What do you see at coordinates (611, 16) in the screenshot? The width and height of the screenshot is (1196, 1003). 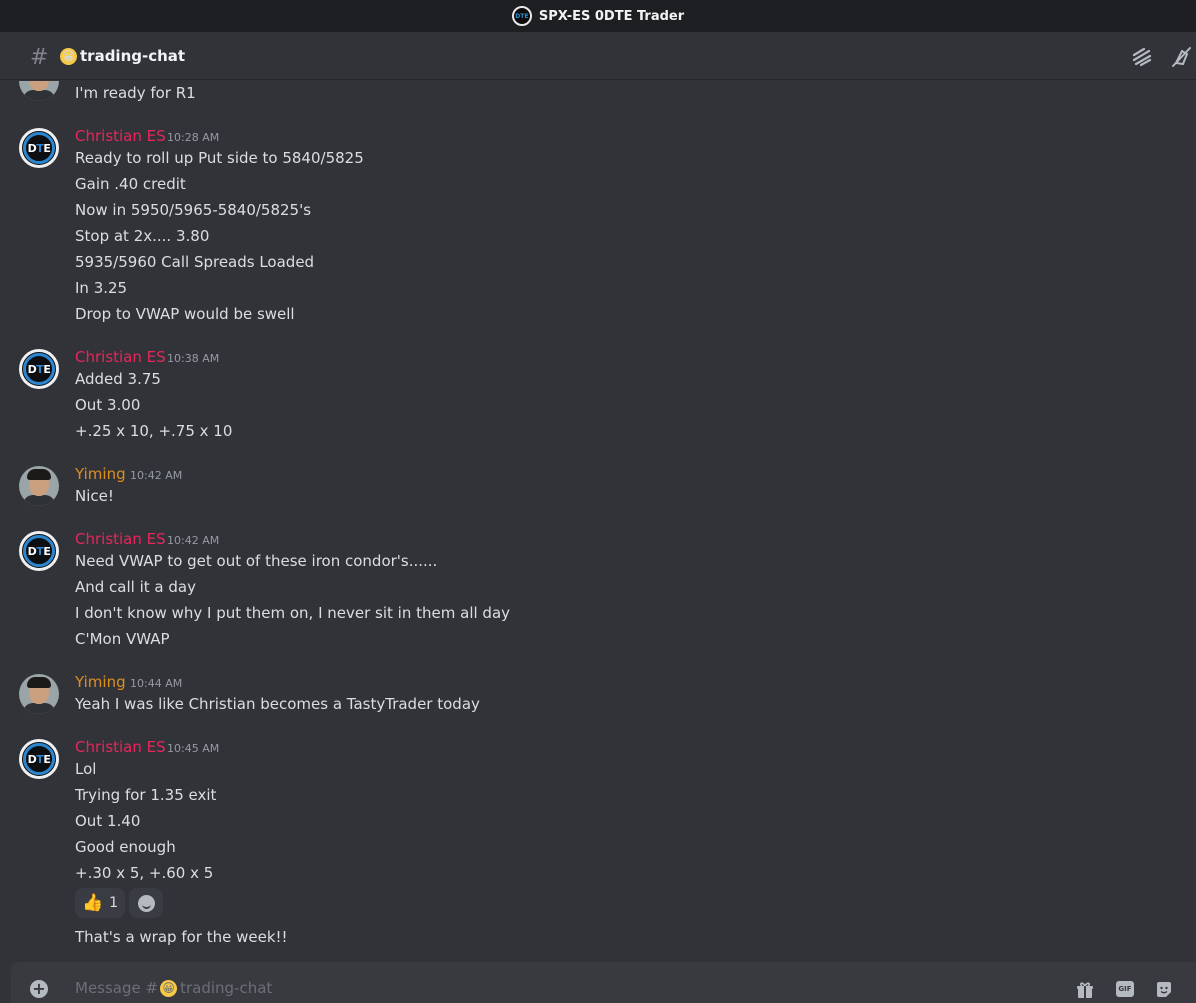 I see `window-title: SPX-ES 0DTE Trader` at bounding box center [611, 16].